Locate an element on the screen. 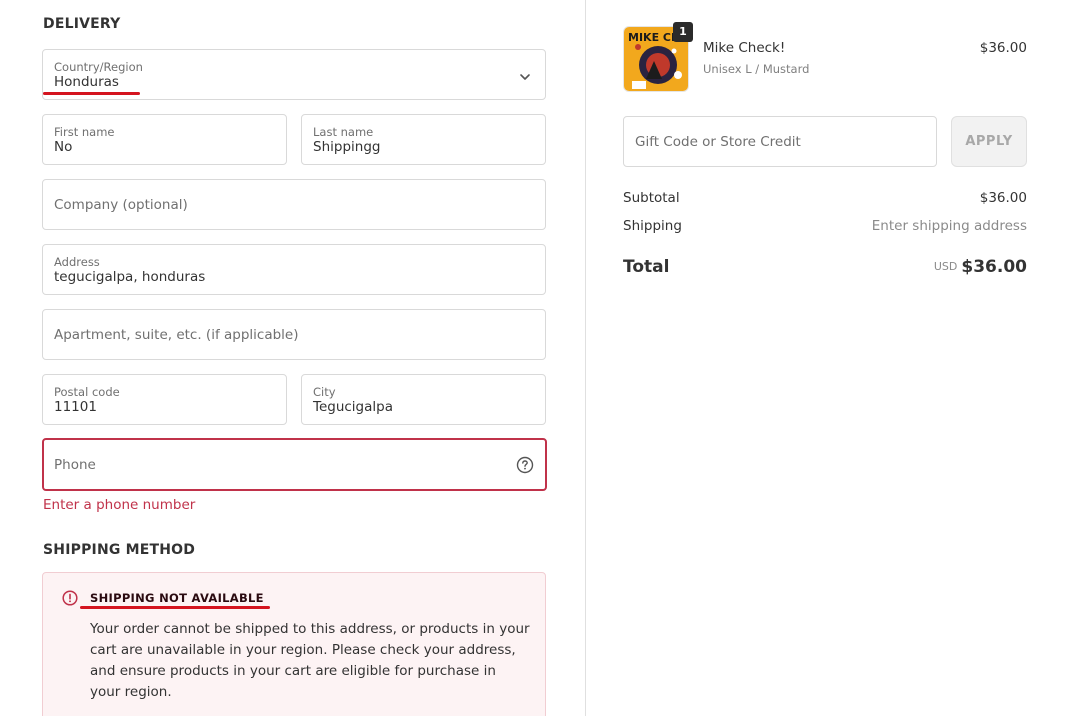  company-placeholder: Company (optional) is located at coordinates (121, 204).